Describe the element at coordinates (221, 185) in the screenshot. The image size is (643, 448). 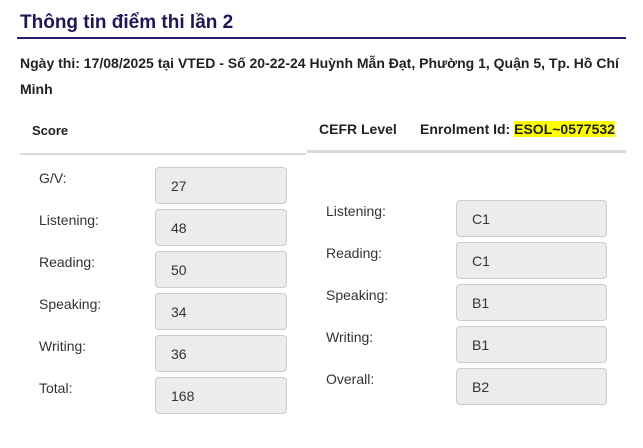
I see `score-value-gv: 27` at that location.